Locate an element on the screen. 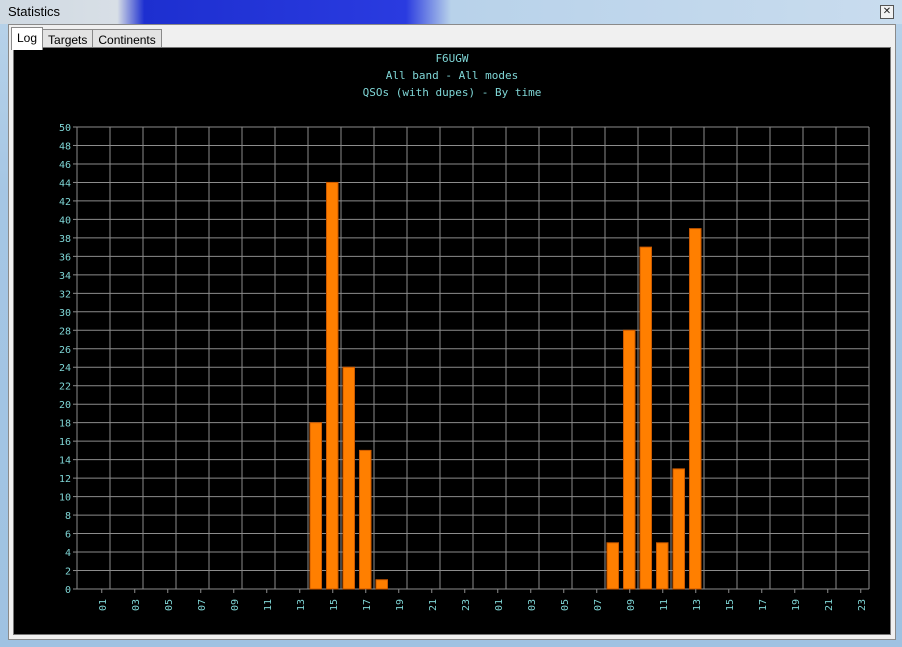 The image size is (902, 647). y-tick-label: 30 is located at coordinates (65, 313).